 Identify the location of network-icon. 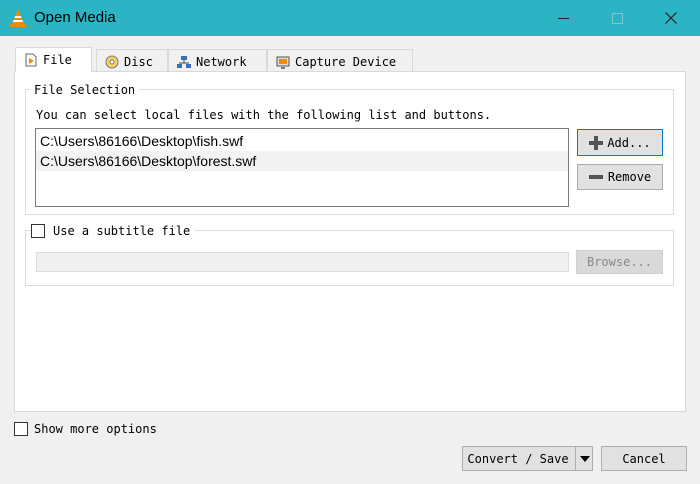
(184, 61).